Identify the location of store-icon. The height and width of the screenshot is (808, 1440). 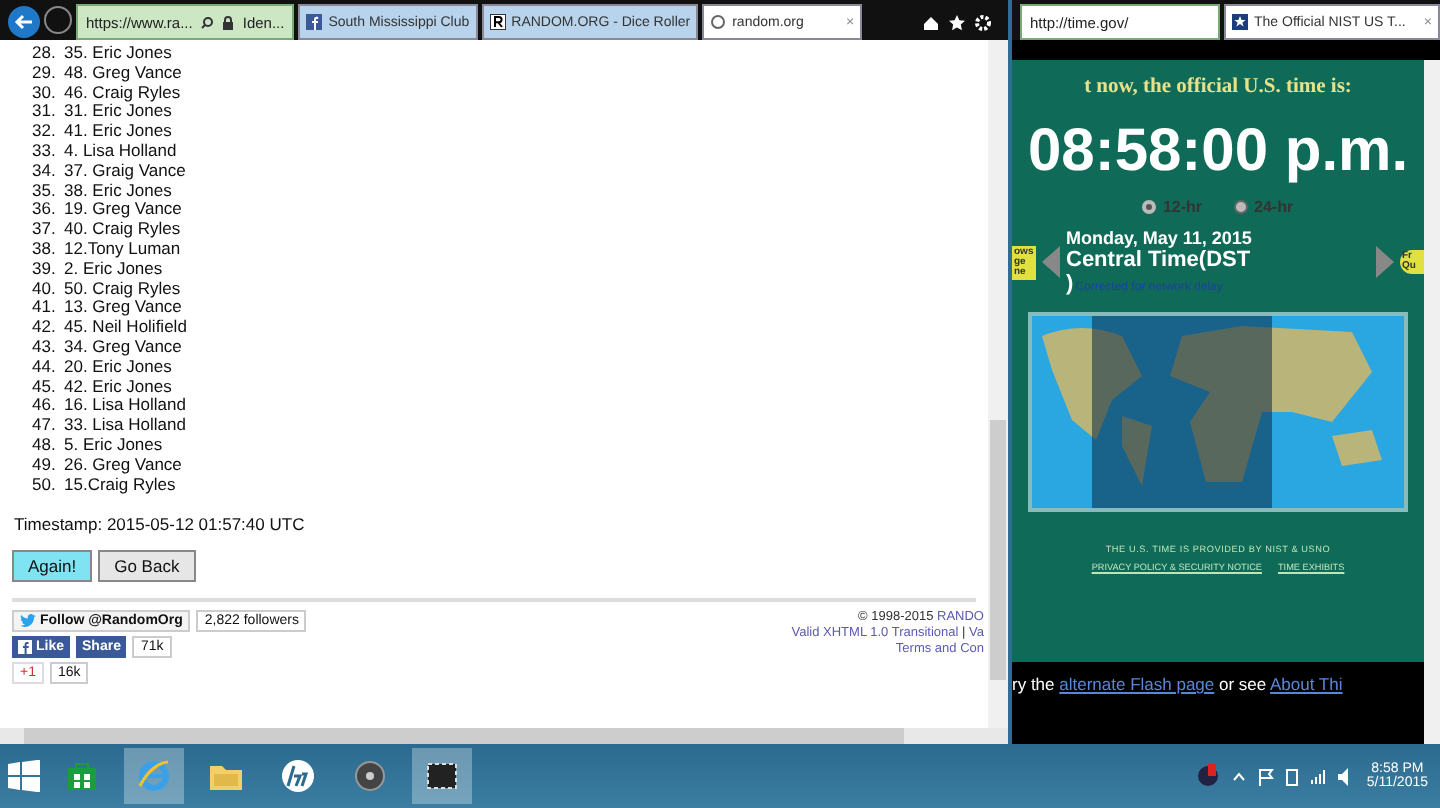
(82, 776).